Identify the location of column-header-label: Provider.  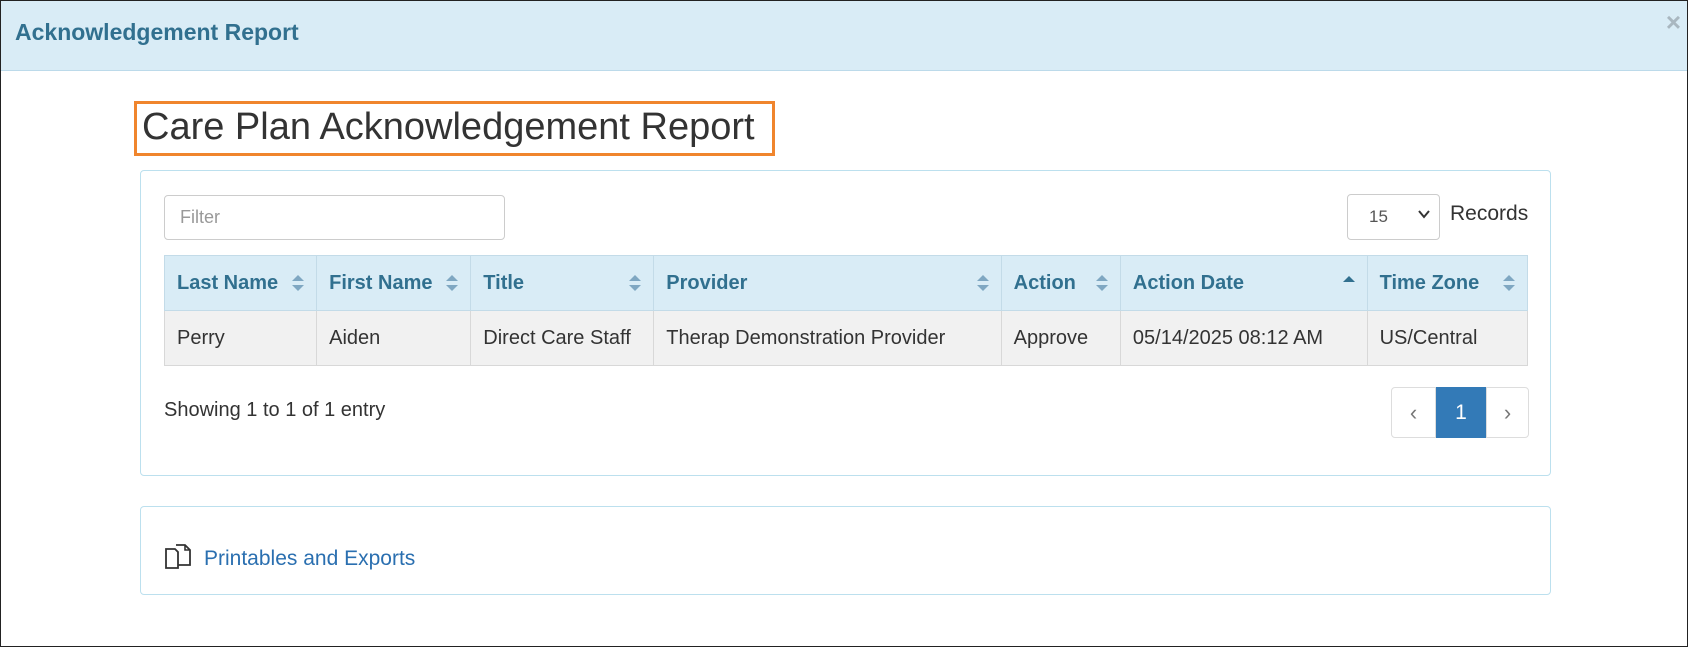
(707, 282).